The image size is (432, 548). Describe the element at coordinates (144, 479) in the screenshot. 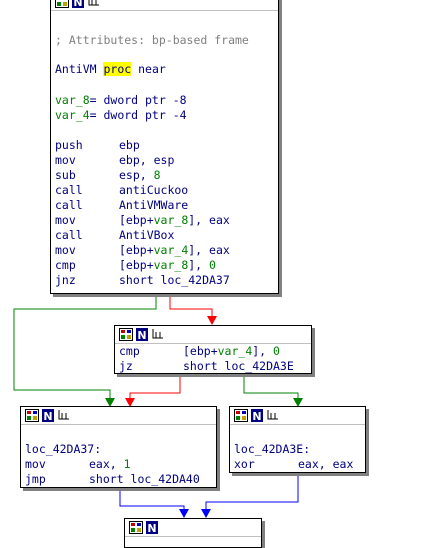

I see `operand: short loc_42DA40` at that location.